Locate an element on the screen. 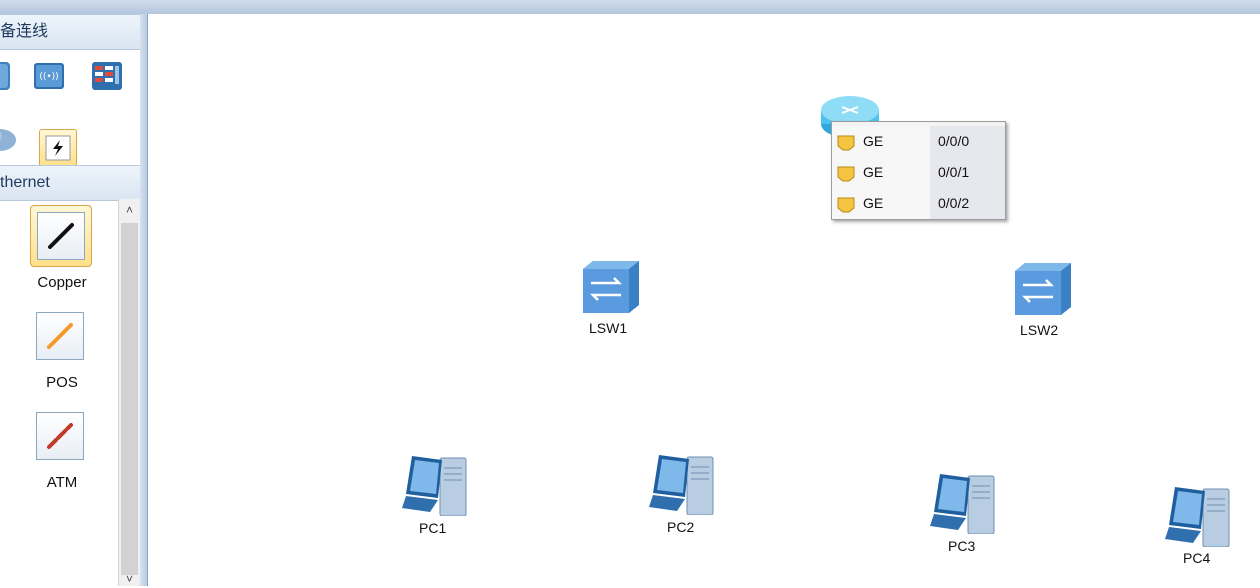 Image resolution: width=1260 pixels, height=588 pixels. panel-splitter is located at coordinates (144, 300).